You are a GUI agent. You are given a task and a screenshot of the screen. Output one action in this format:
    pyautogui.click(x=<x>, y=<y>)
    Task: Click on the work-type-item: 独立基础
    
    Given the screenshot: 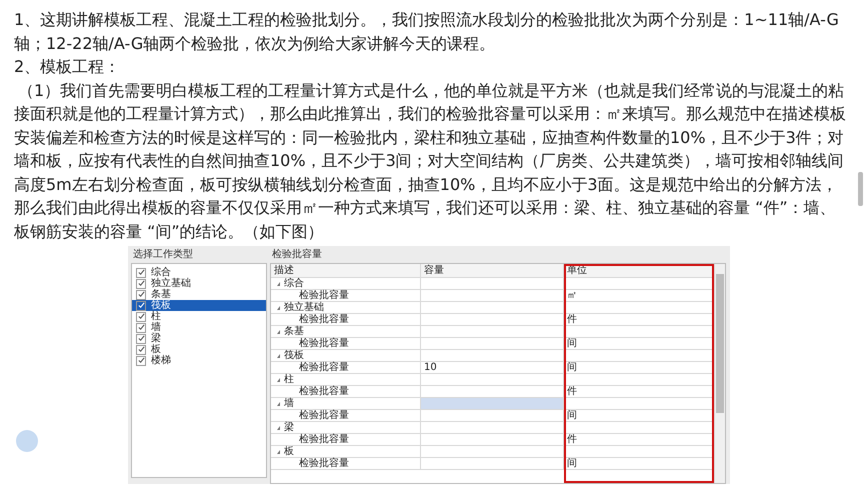 What is the action you would take?
    pyautogui.click(x=199, y=283)
    